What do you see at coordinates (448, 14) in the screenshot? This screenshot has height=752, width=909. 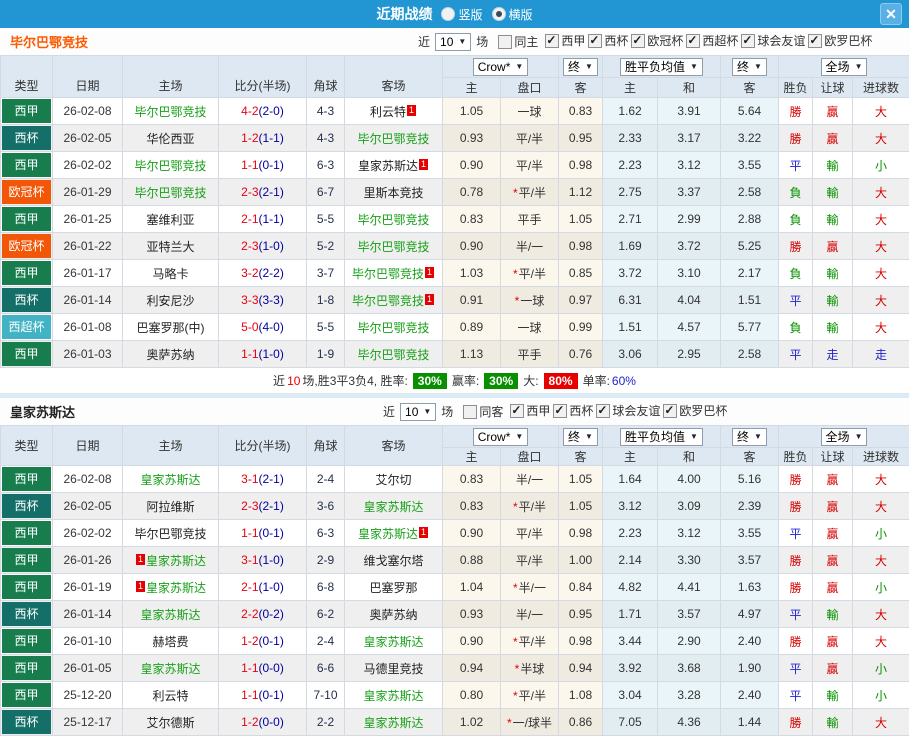 I see `vertical-layout-radio` at bounding box center [448, 14].